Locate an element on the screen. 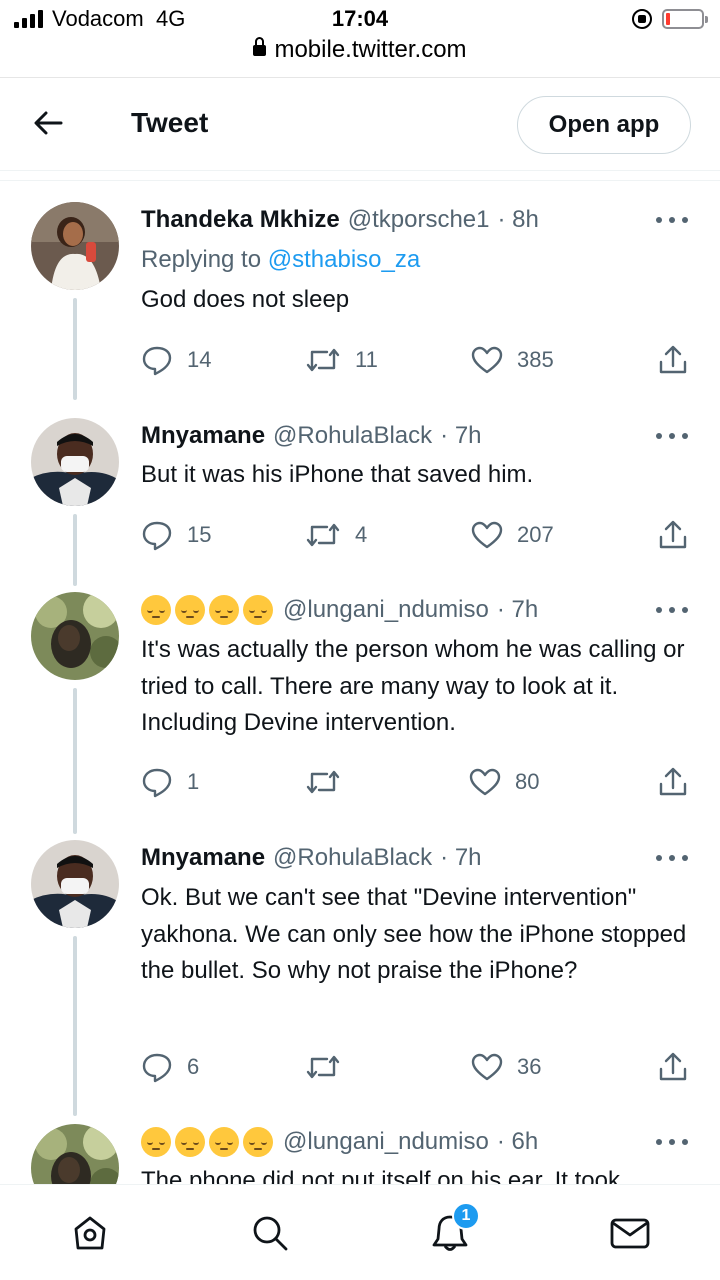 This screenshot has width=720, height=1280. like-count: 36 is located at coordinates (529, 1066).